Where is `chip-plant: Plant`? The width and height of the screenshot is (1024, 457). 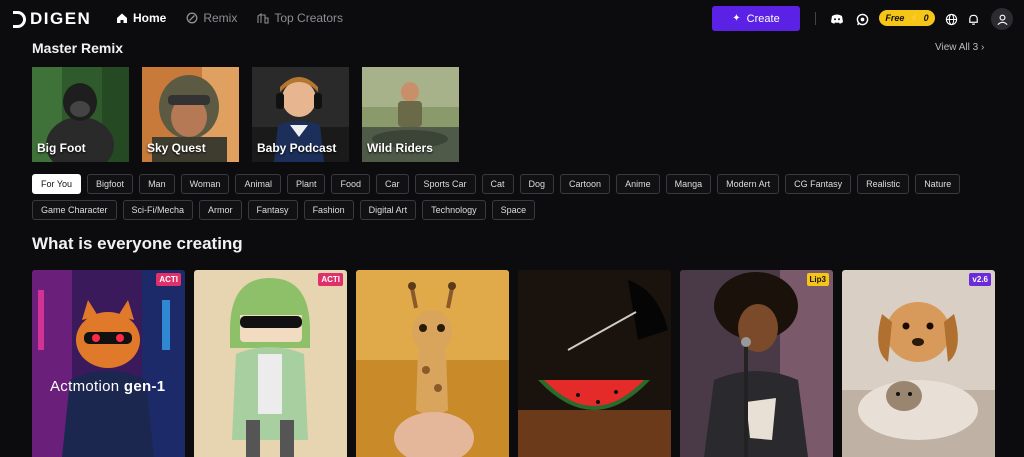 chip-plant: Plant is located at coordinates (306, 184).